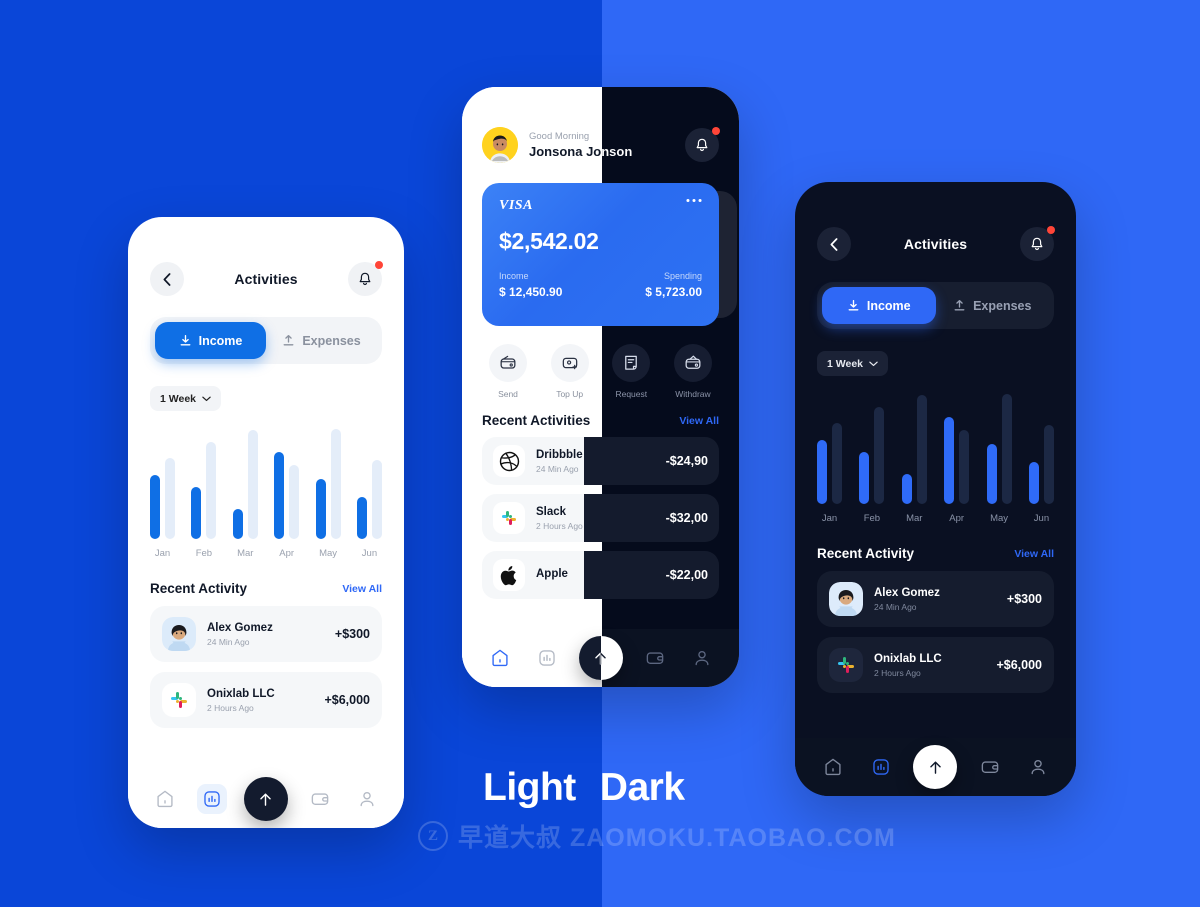 This screenshot has height=907, width=1200. I want to click on chevron-down-icon, so click(873, 363).